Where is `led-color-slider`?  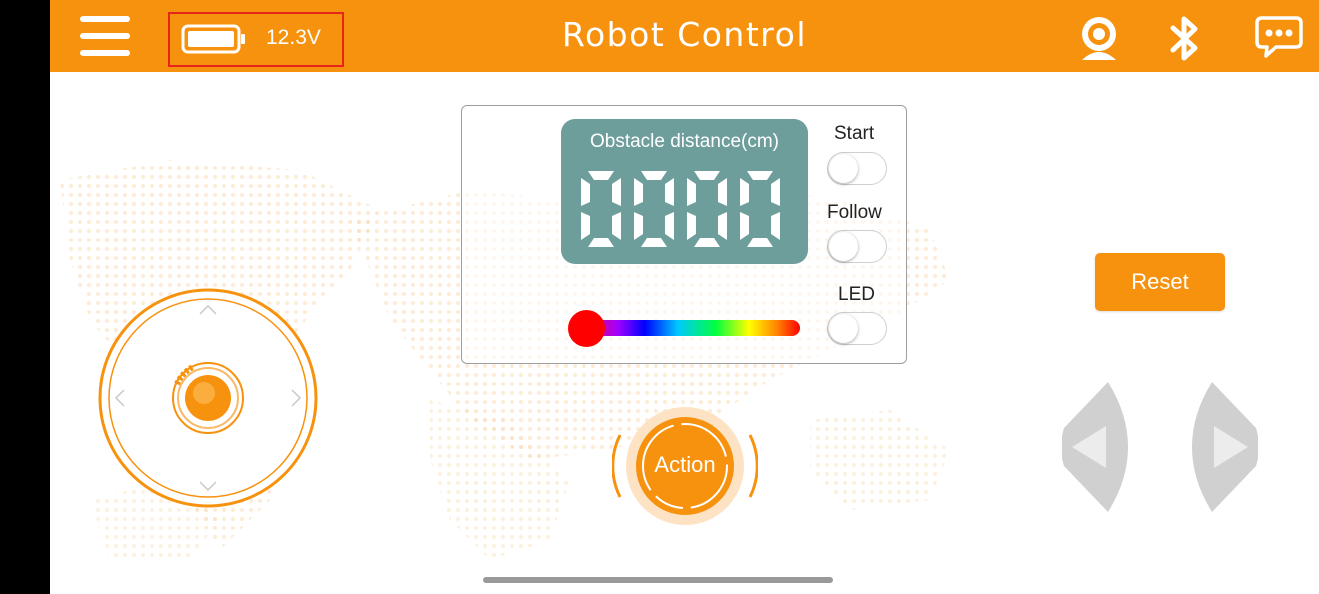 led-color-slider is located at coordinates (689, 328).